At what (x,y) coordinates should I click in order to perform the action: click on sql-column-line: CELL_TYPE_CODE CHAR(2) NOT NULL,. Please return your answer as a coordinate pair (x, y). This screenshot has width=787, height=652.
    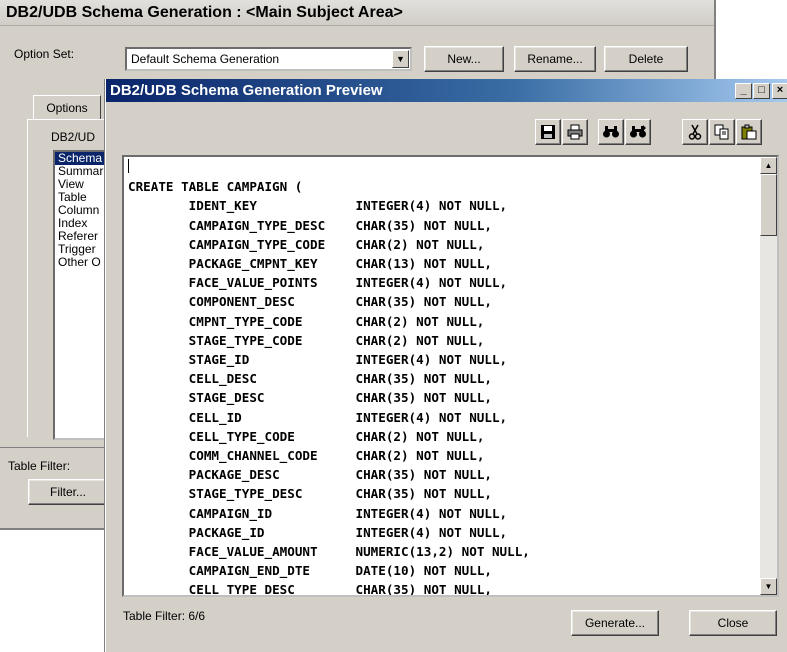
    Looking at the image, I should click on (329, 436).